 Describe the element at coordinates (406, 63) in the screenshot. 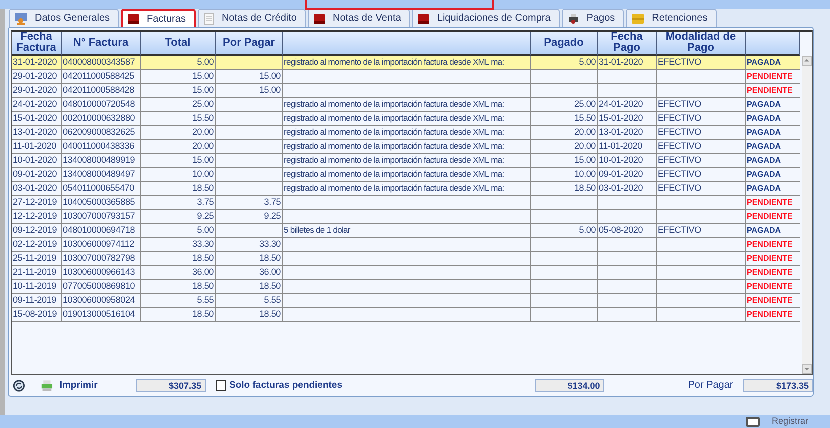

I see `table-row: 31-01-2020 040008000343587 5.00 registrado al momento de la importación factura desde XML ma: 5.00 31-01-2020 EFECTIVO PAGADA` at that location.